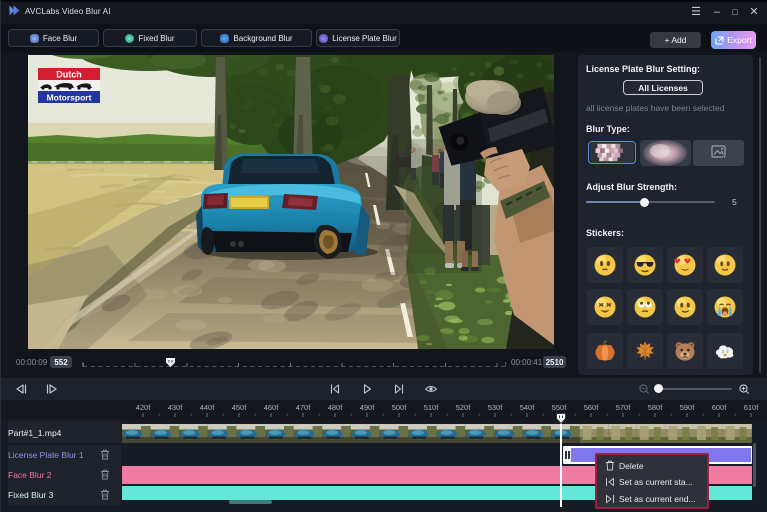 The height and width of the screenshot is (512, 767). What do you see at coordinates (69, 98) in the screenshot?
I see `svg-text: Motorsport` at bounding box center [69, 98].